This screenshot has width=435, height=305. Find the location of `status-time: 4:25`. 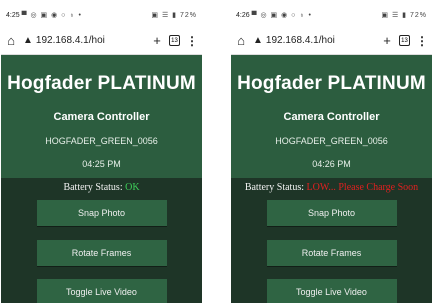

status-time: 4:25 is located at coordinates (13, 15).